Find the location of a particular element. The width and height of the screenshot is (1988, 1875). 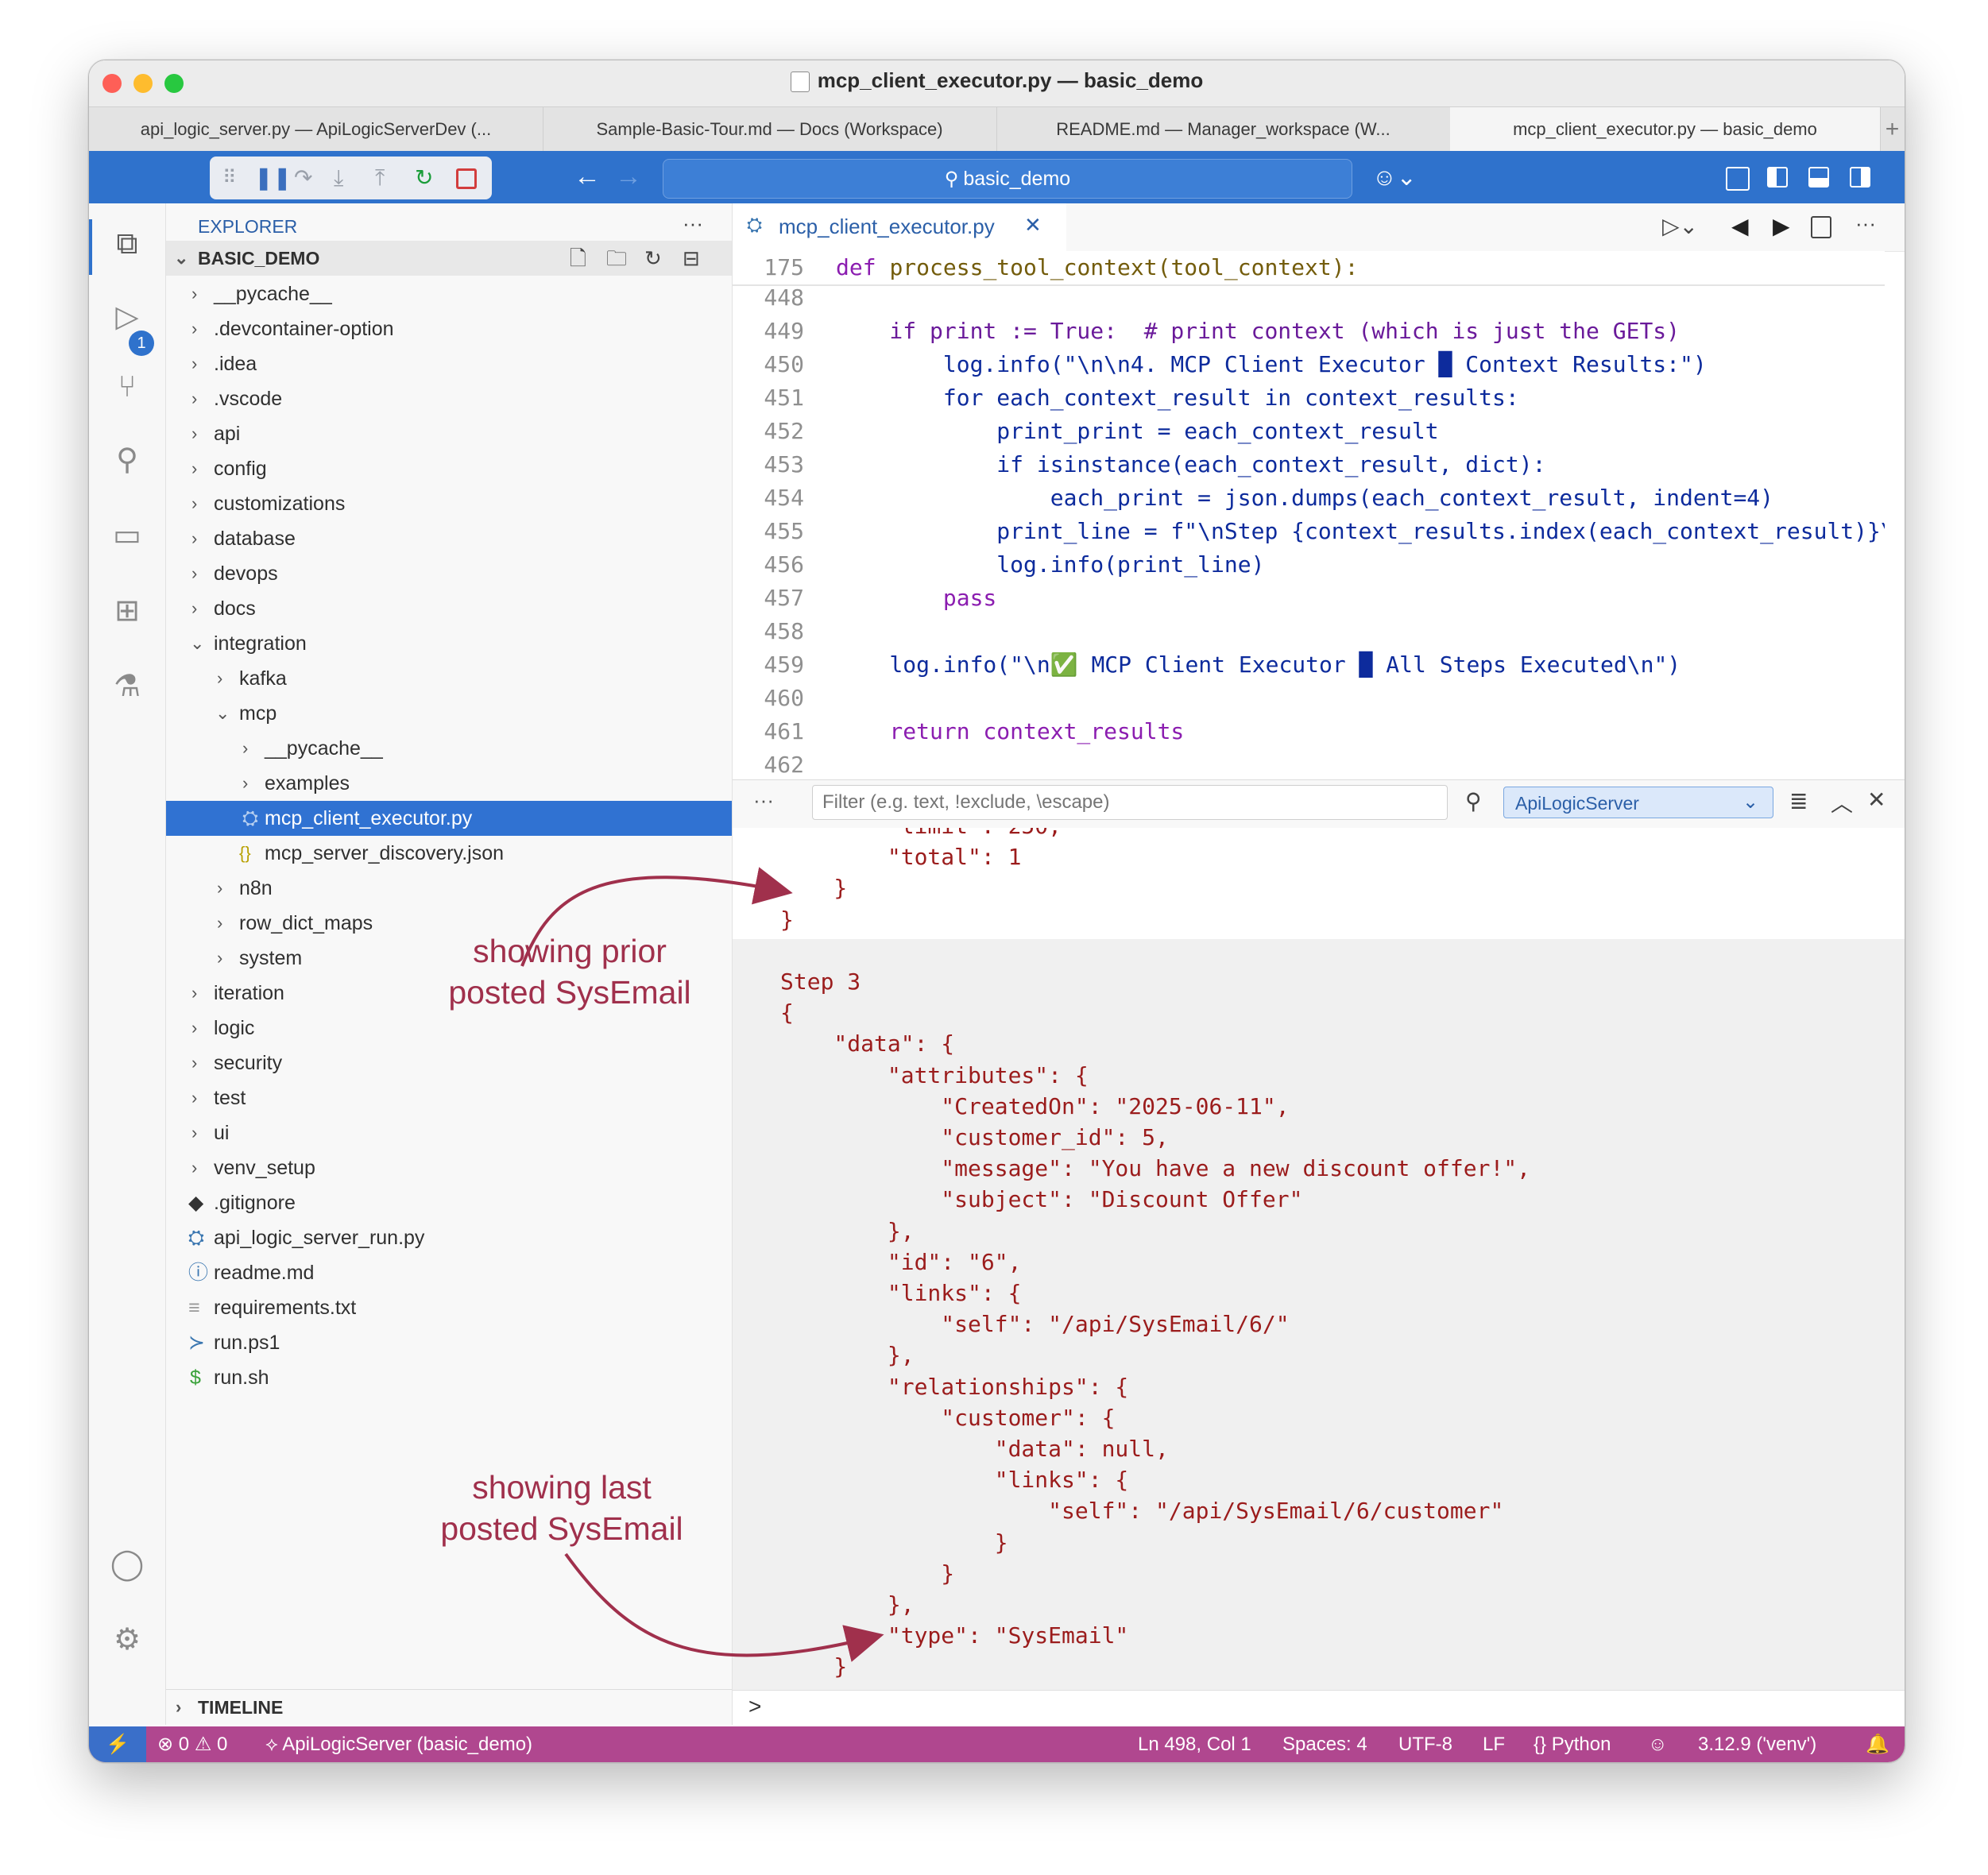

remote-indicator: ⚡ is located at coordinates (117, 1744).